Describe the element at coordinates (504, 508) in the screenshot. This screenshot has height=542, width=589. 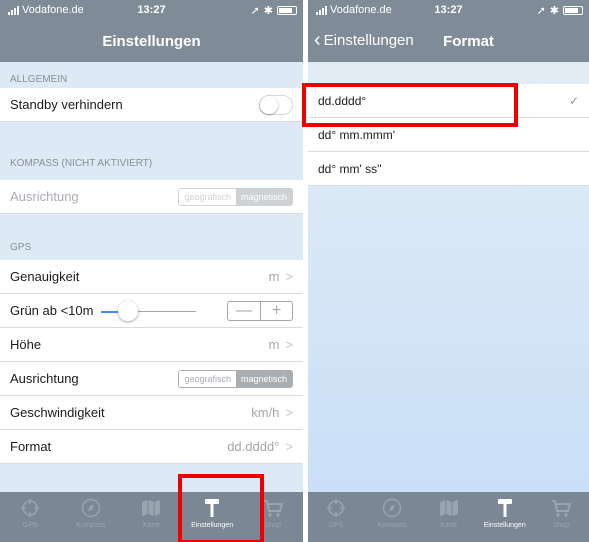
I see `hammer-icon` at that location.